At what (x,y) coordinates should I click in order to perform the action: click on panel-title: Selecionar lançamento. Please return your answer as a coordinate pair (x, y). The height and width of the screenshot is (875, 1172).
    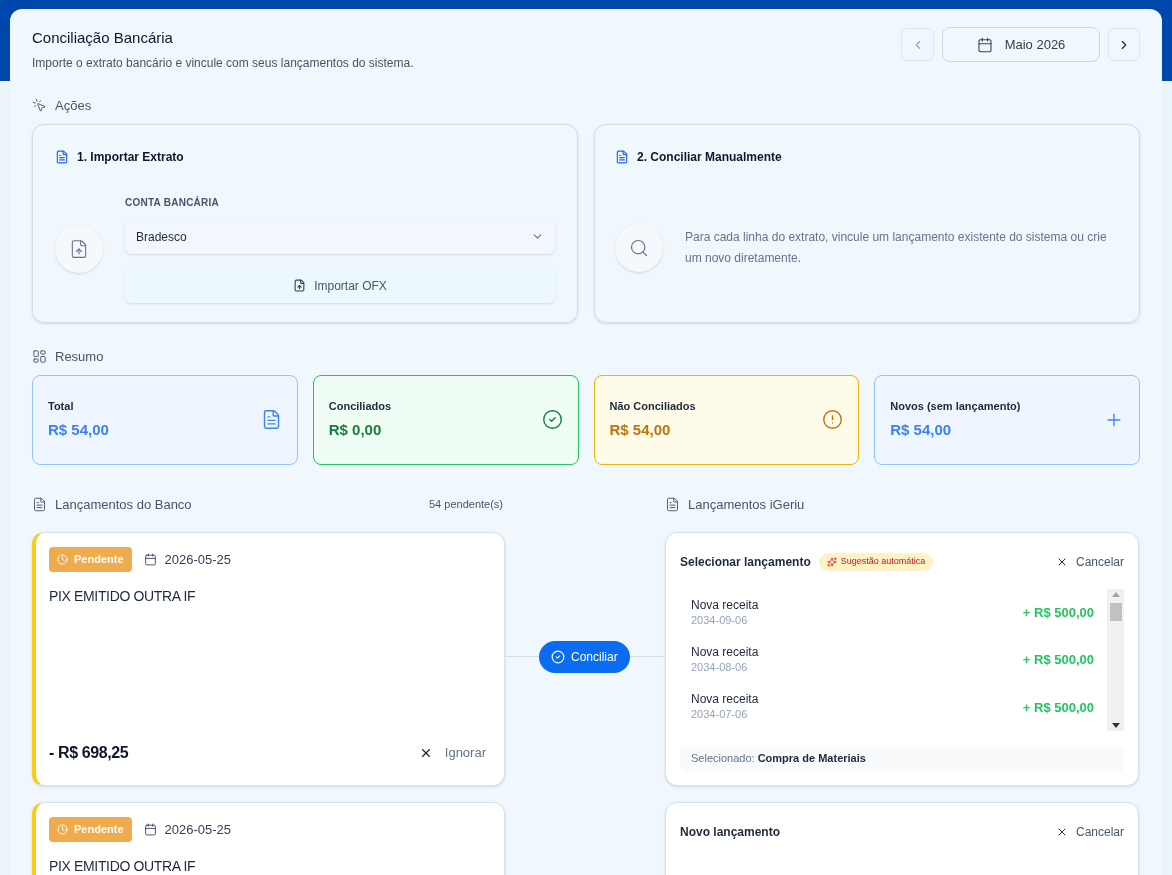
    Looking at the image, I should click on (745, 562).